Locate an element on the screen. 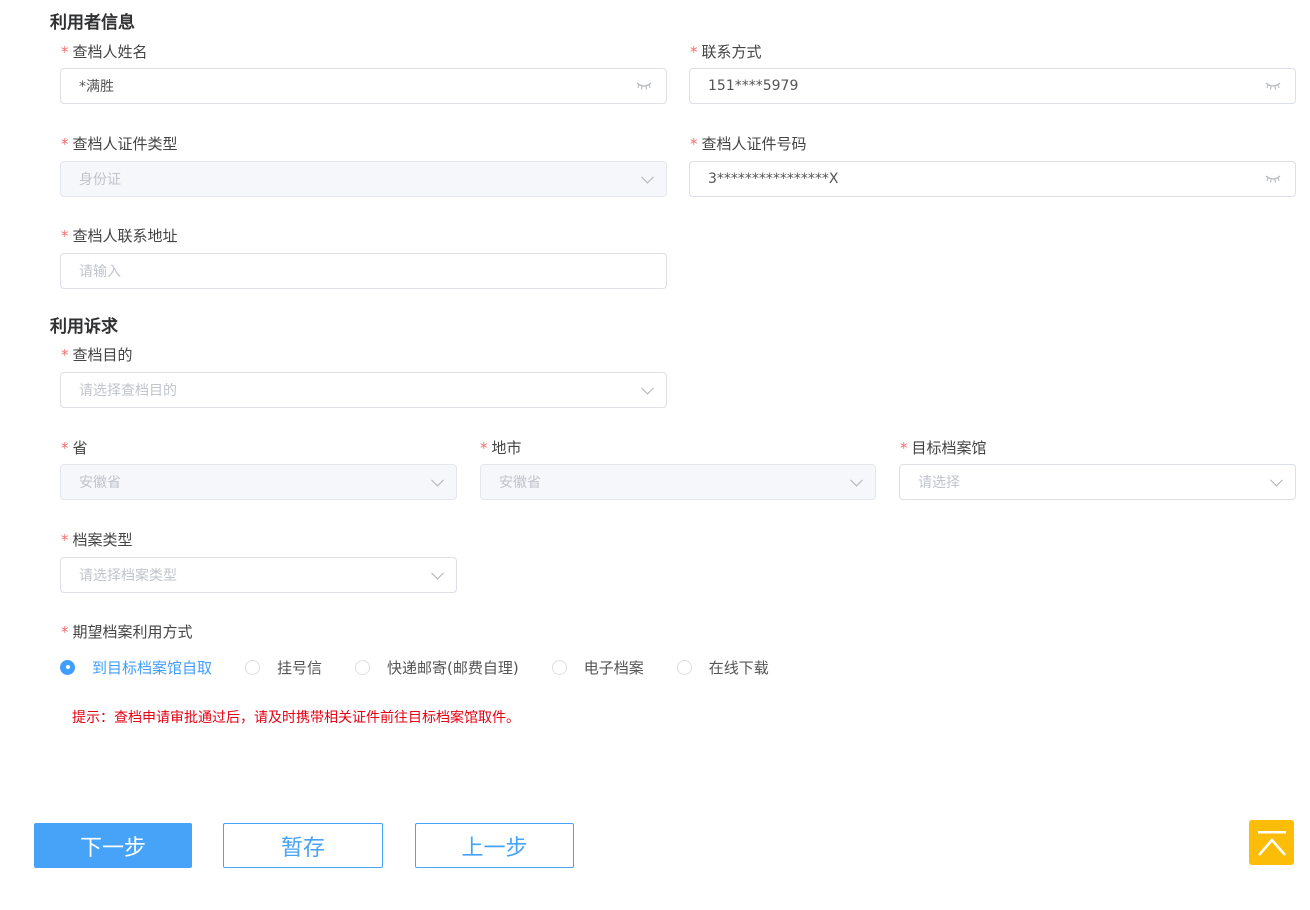 The width and height of the screenshot is (1310, 910). address-label: * 查档人联系地址 is located at coordinates (119, 236).